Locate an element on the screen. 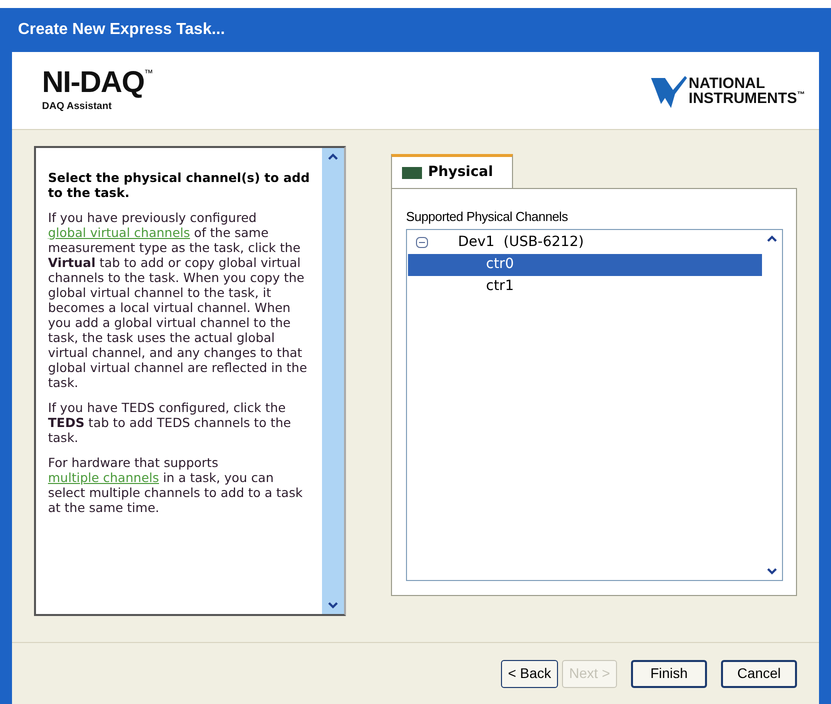 This screenshot has height=704, width=831. product-subtitle: DAQ Assistant is located at coordinates (77, 107).